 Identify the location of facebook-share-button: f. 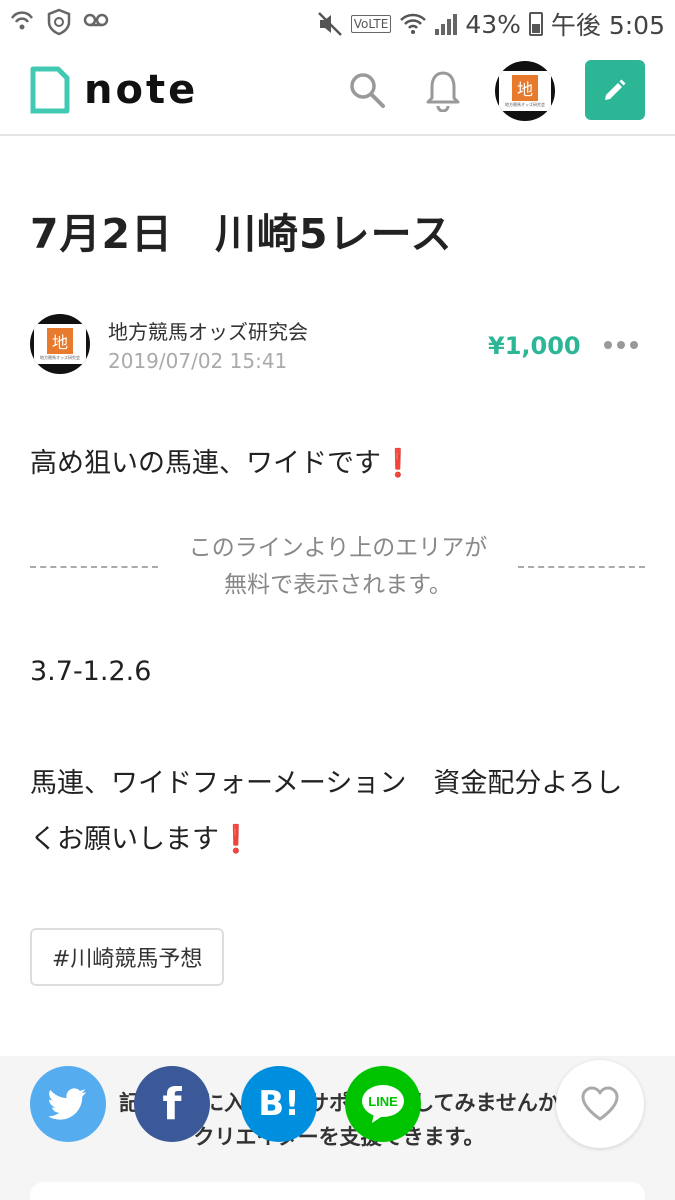
(172, 1104).